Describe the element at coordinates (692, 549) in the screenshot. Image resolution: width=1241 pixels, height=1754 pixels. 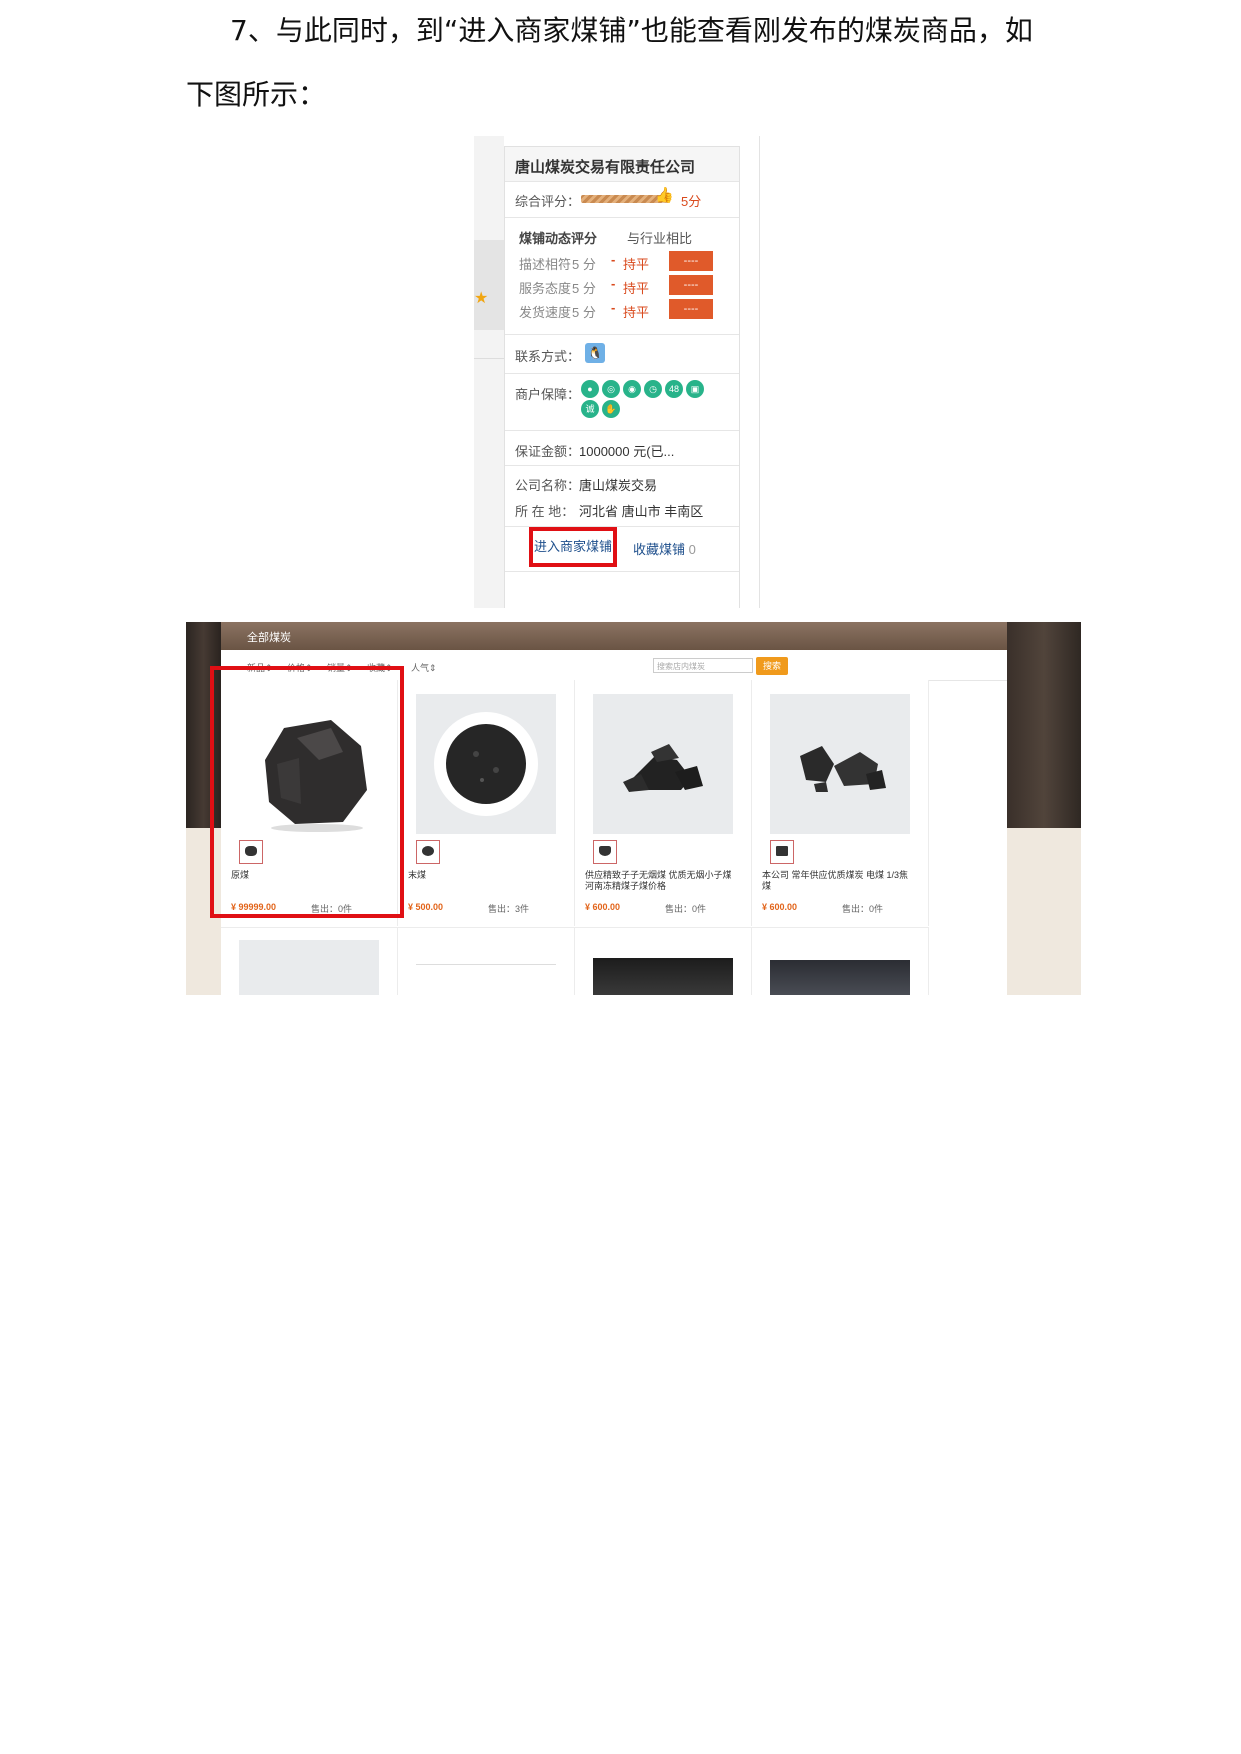
I see `favorite-count: 0` at that location.